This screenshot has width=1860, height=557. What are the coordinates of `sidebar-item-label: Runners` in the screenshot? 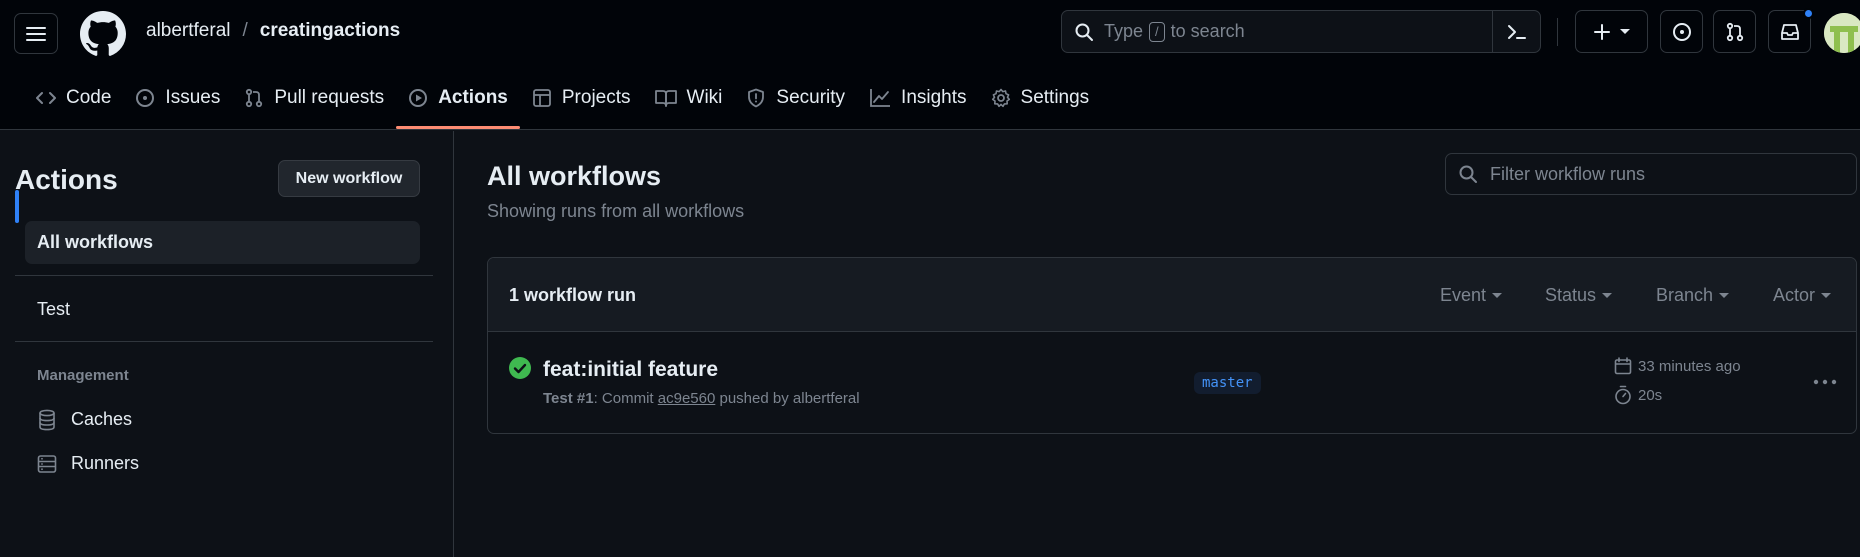 It's located at (105, 463).